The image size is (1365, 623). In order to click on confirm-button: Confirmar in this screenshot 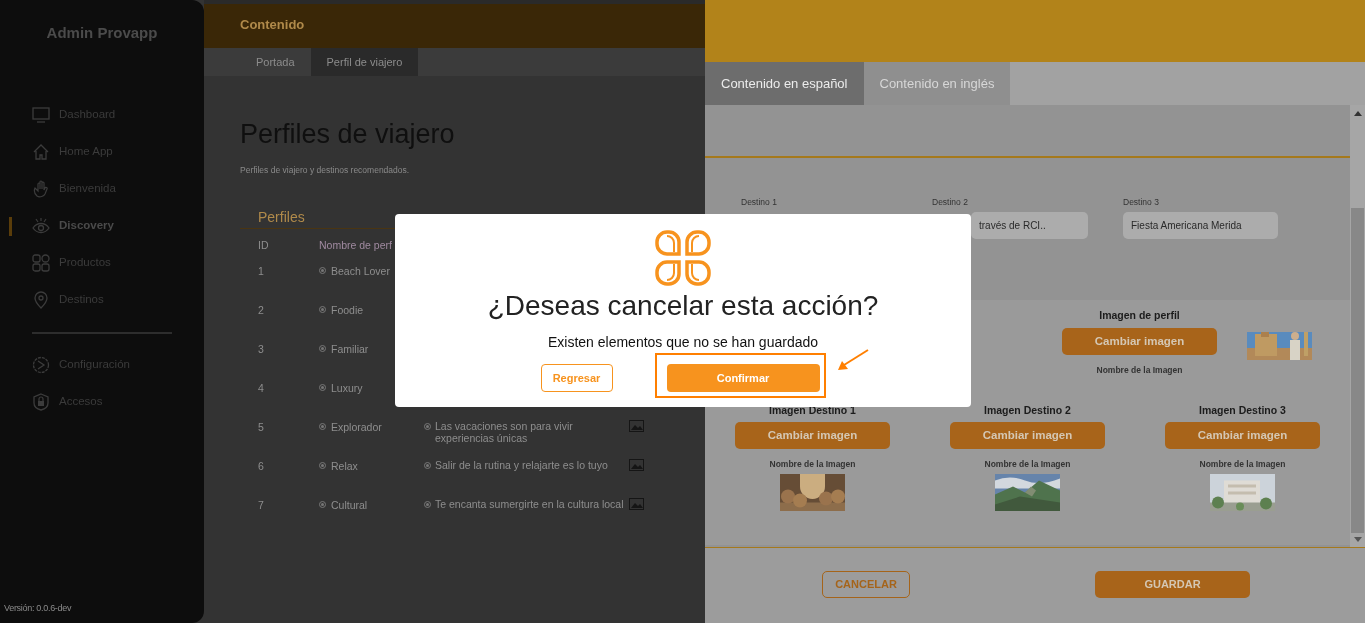, I will do `click(743, 378)`.